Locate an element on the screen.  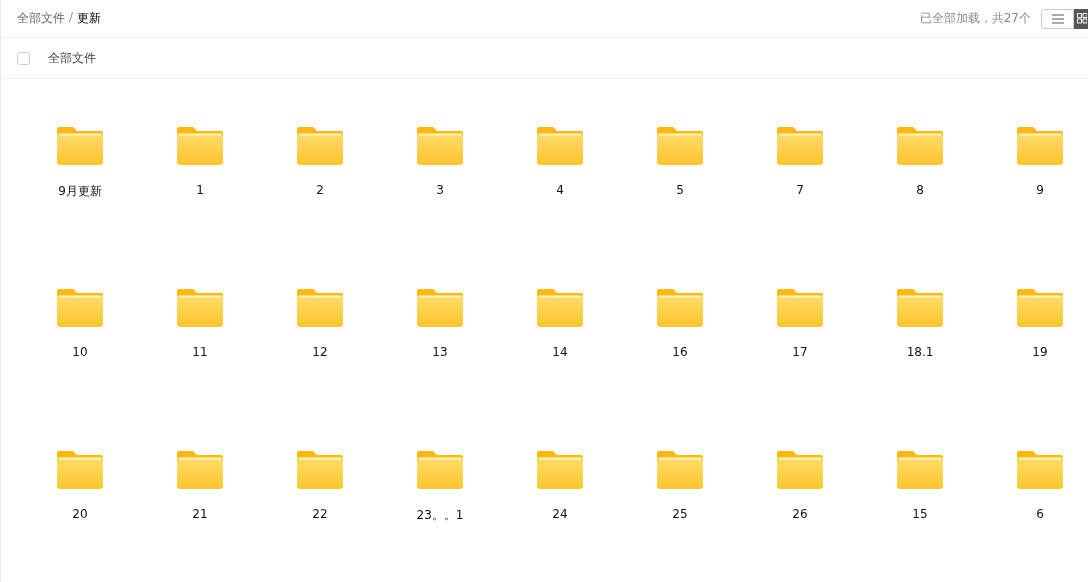
grid-icon is located at coordinates (1082, 18).